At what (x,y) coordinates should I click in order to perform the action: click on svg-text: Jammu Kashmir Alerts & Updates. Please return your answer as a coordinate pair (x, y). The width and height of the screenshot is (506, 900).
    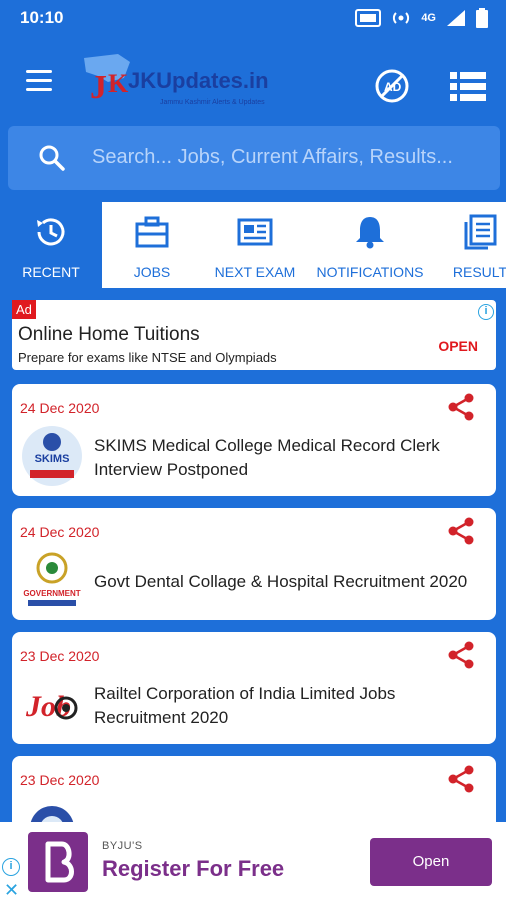
    Looking at the image, I should click on (212, 102).